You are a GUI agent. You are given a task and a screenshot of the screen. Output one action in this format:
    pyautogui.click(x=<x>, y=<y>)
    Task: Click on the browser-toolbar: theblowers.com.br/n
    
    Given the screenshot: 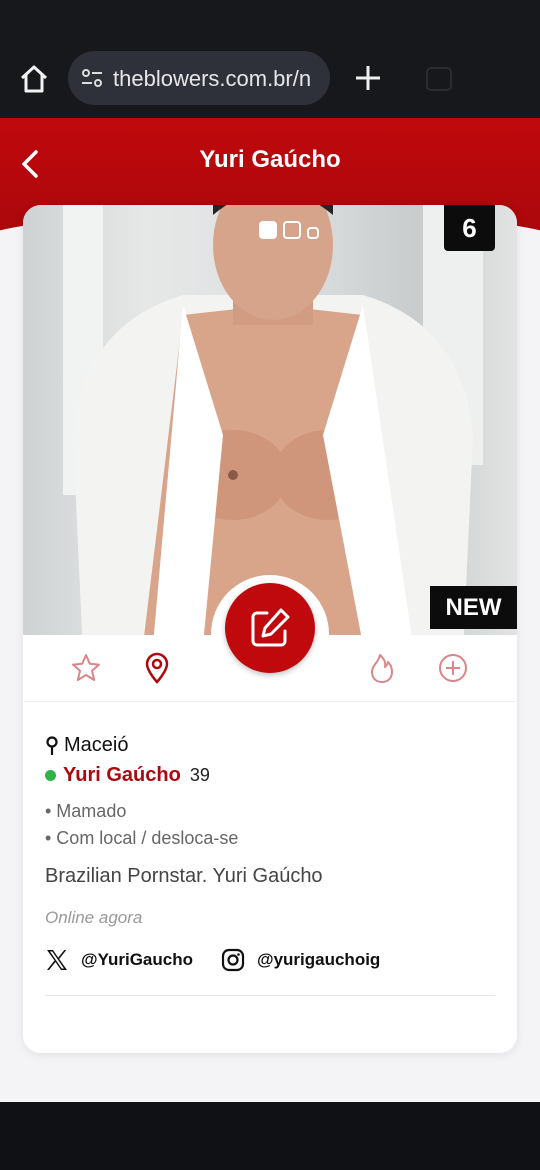 What is the action you would take?
    pyautogui.click(x=270, y=79)
    